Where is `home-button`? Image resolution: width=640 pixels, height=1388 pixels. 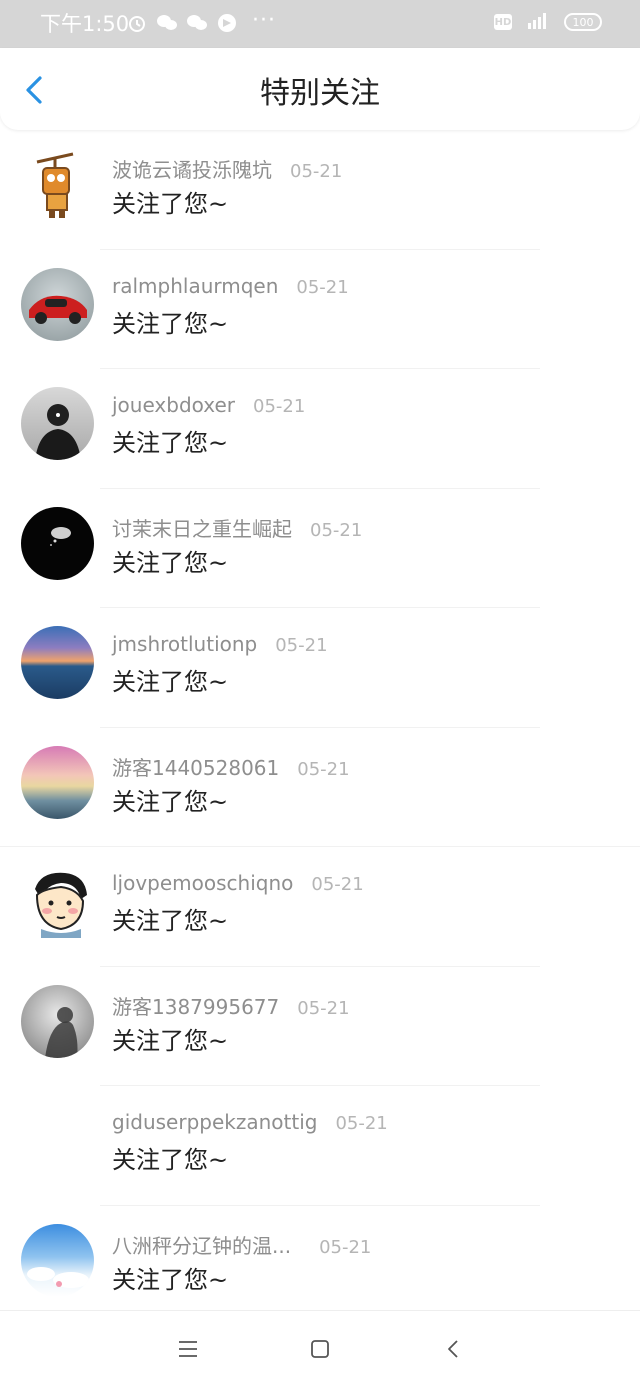
home-button is located at coordinates (320, 1349).